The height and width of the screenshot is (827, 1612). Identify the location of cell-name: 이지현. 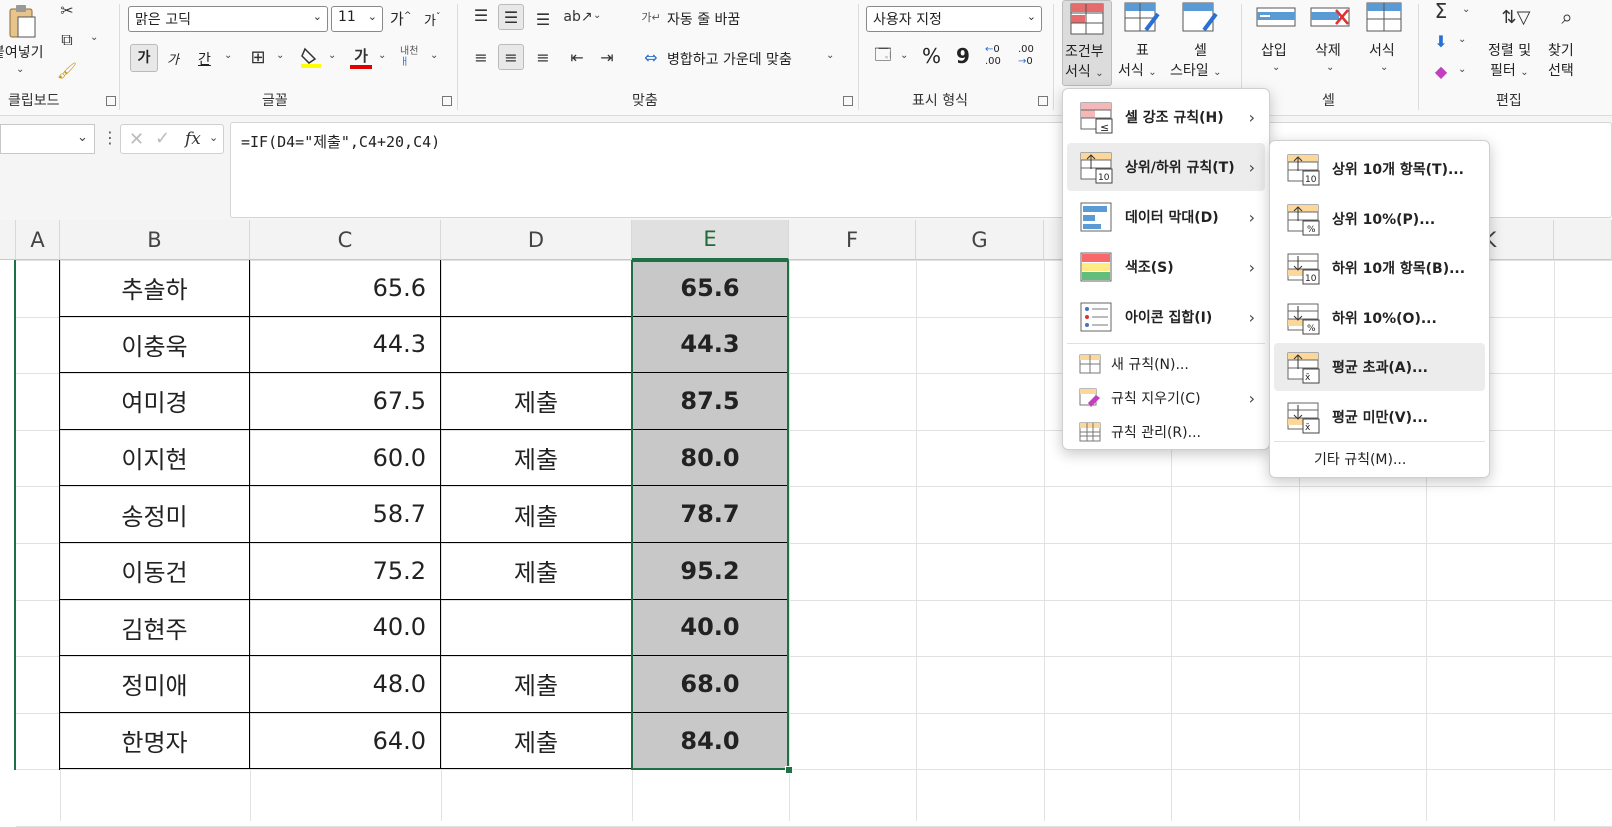
(155, 458).